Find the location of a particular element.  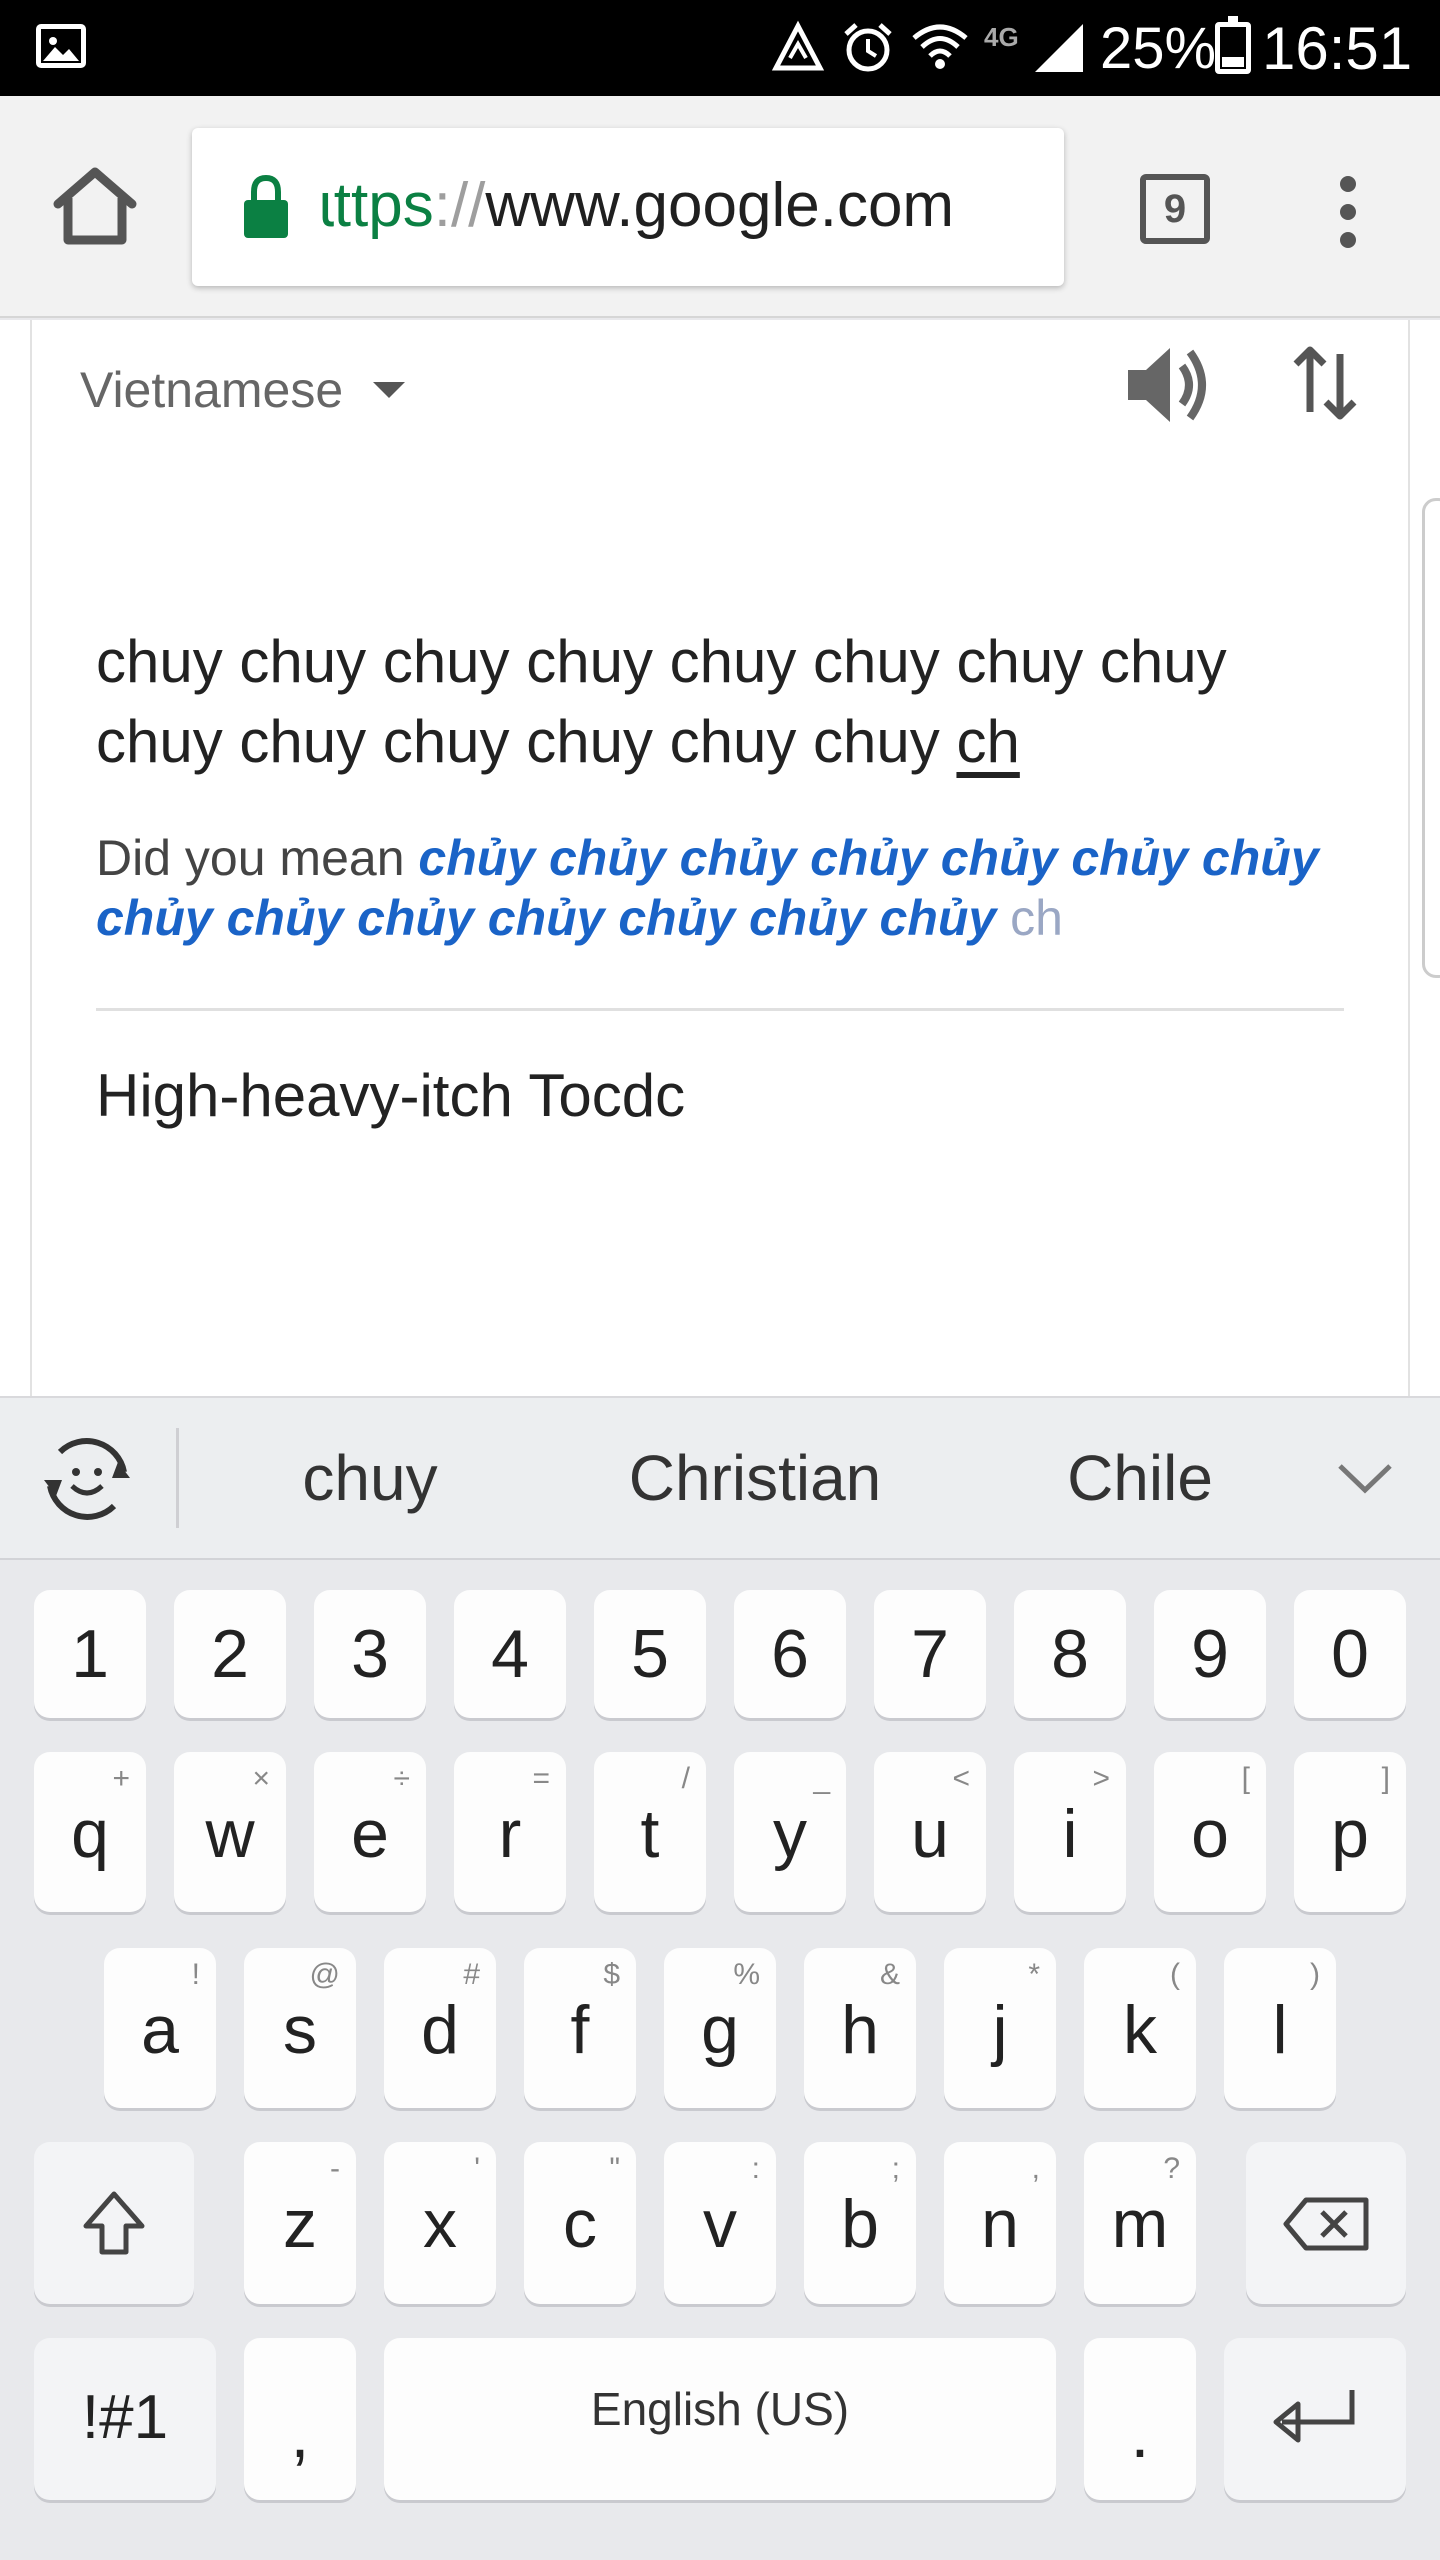

key-q: + q is located at coordinates (90, 1832).